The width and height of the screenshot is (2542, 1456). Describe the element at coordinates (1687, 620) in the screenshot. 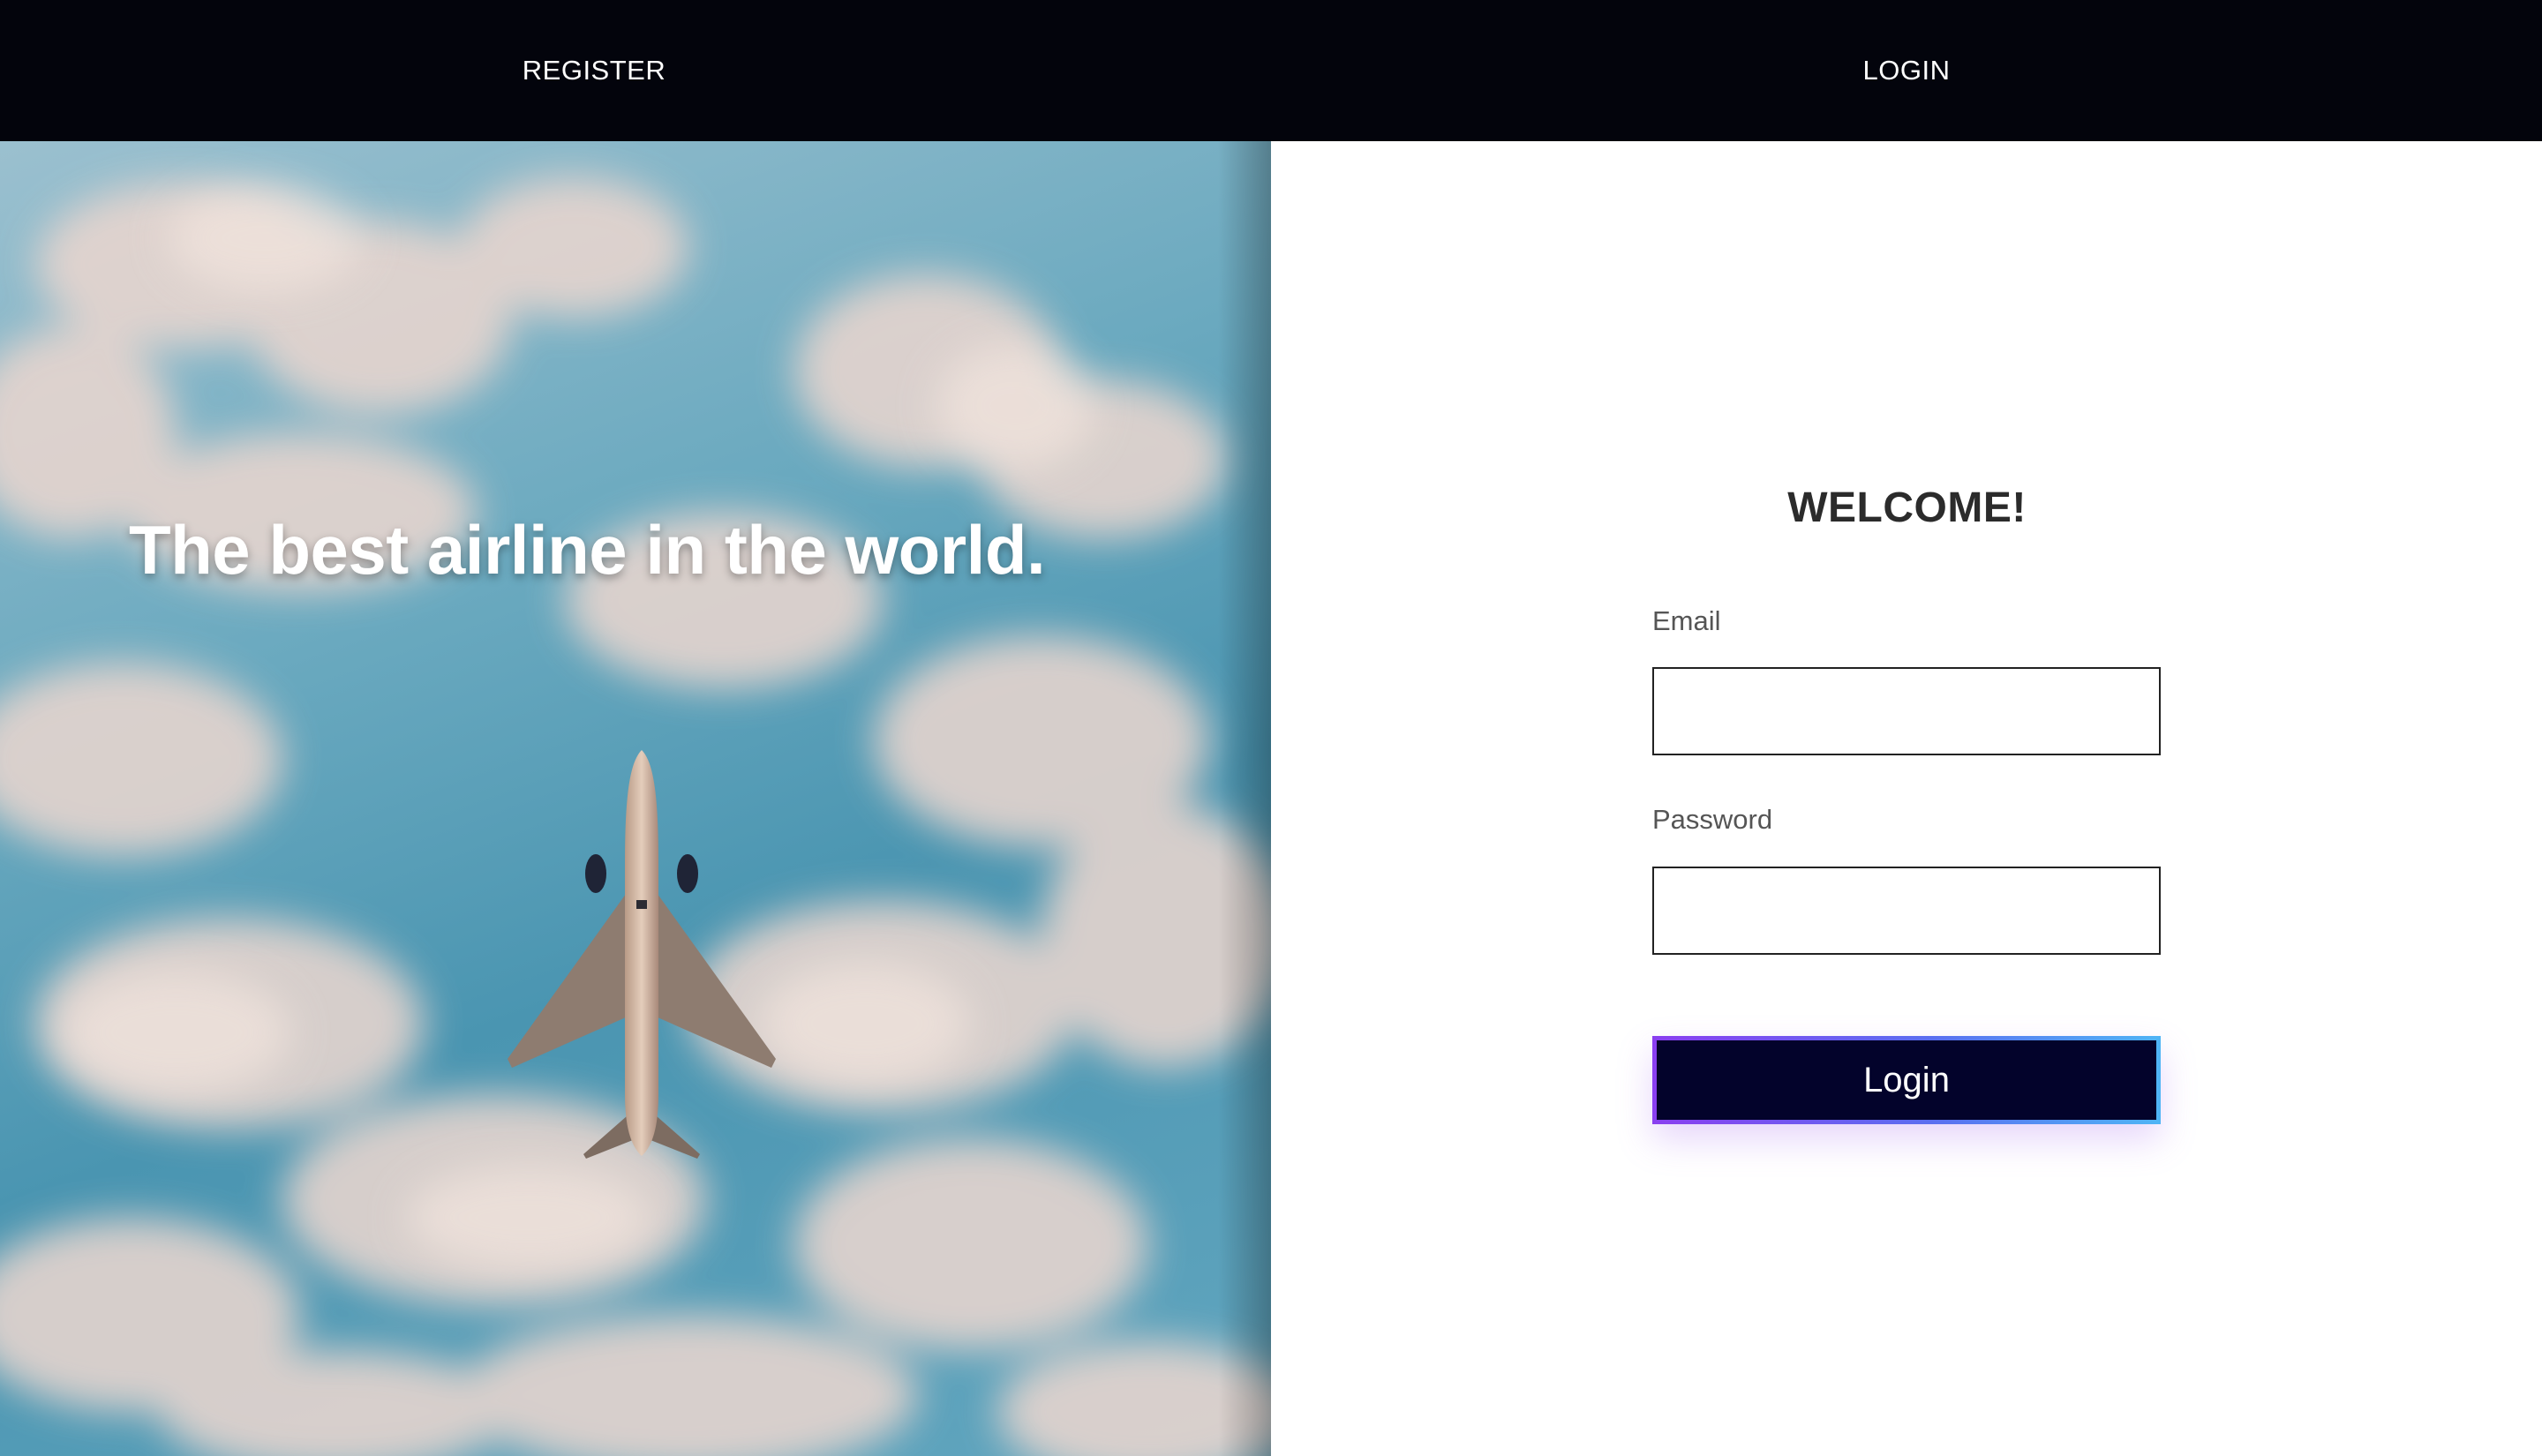

I see `email-label: Email` at that location.